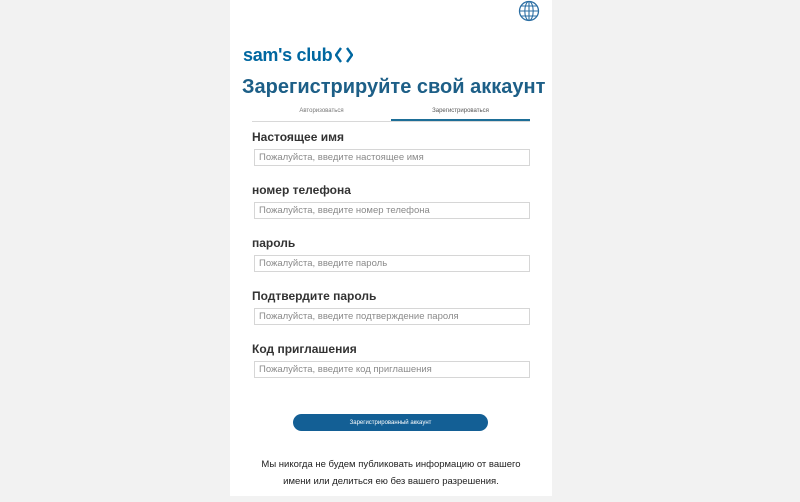 The width and height of the screenshot is (800, 502). What do you see at coordinates (390, 422) in the screenshot?
I see `register-account-button: Зарегистрированный аккаунт` at bounding box center [390, 422].